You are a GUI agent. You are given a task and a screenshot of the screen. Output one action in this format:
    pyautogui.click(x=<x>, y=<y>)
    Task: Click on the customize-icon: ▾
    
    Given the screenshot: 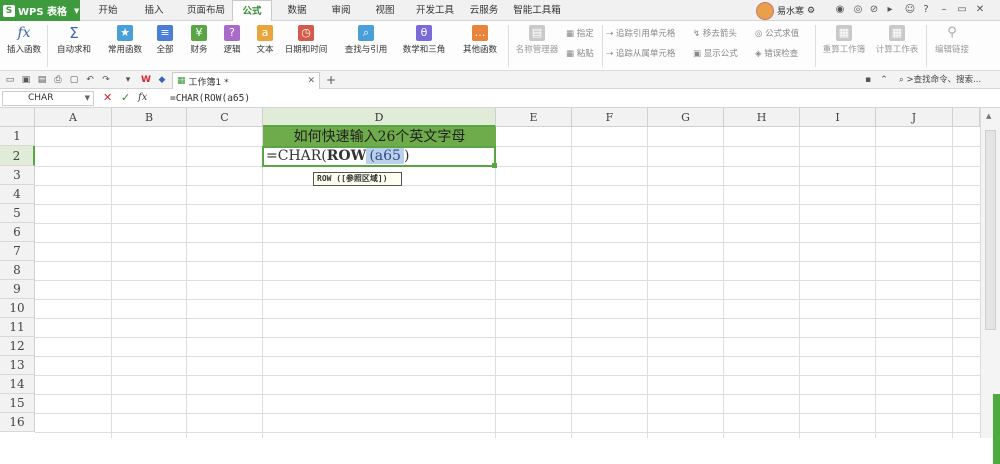 What is the action you would take?
    pyautogui.click(x=128, y=80)
    